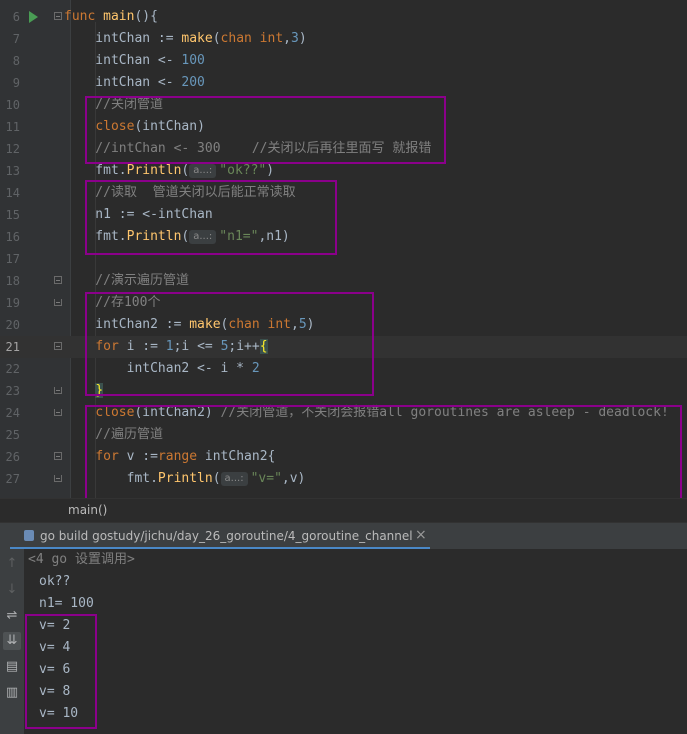  I want to click on console-line: n1= 100, so click(66, 603).